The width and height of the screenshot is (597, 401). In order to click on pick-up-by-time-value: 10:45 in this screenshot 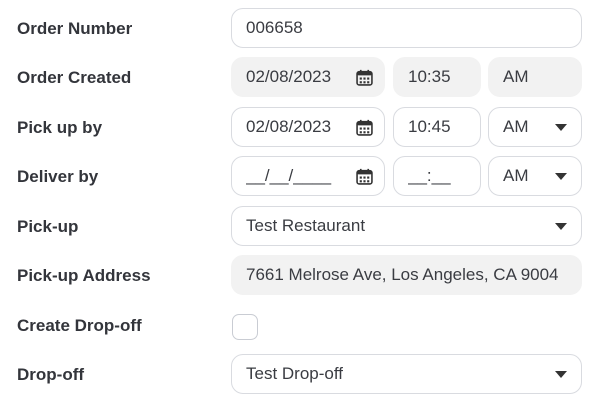, I will do `click(429, 126)`.